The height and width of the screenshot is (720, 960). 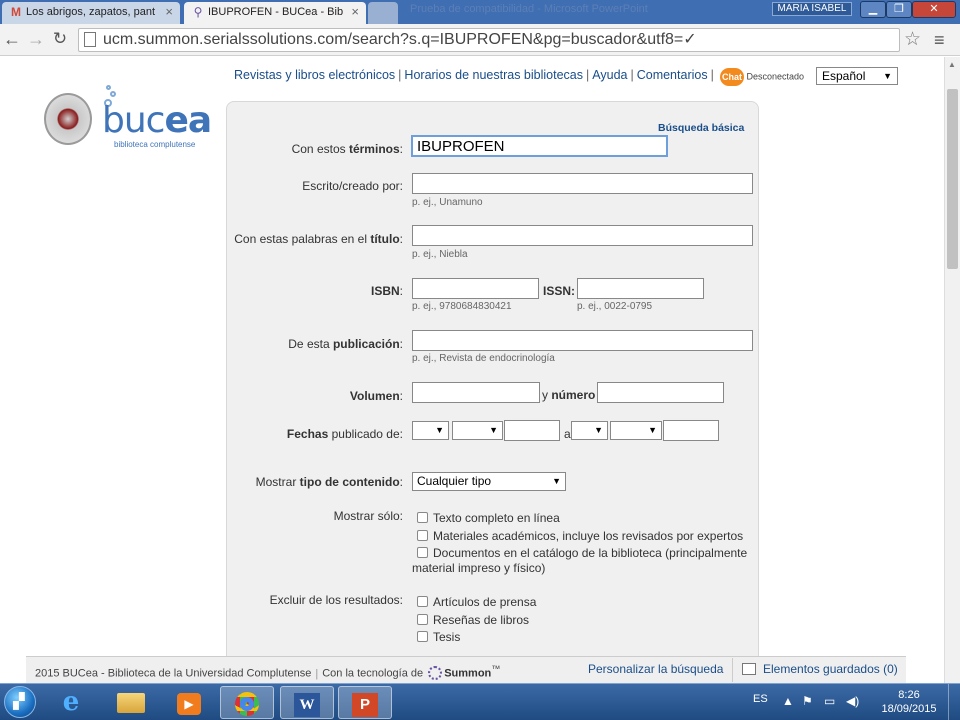 What do you see at coordinates (12, 40) in the screenshot?
I see `back-button: ←` at bounding box center [12, 40].